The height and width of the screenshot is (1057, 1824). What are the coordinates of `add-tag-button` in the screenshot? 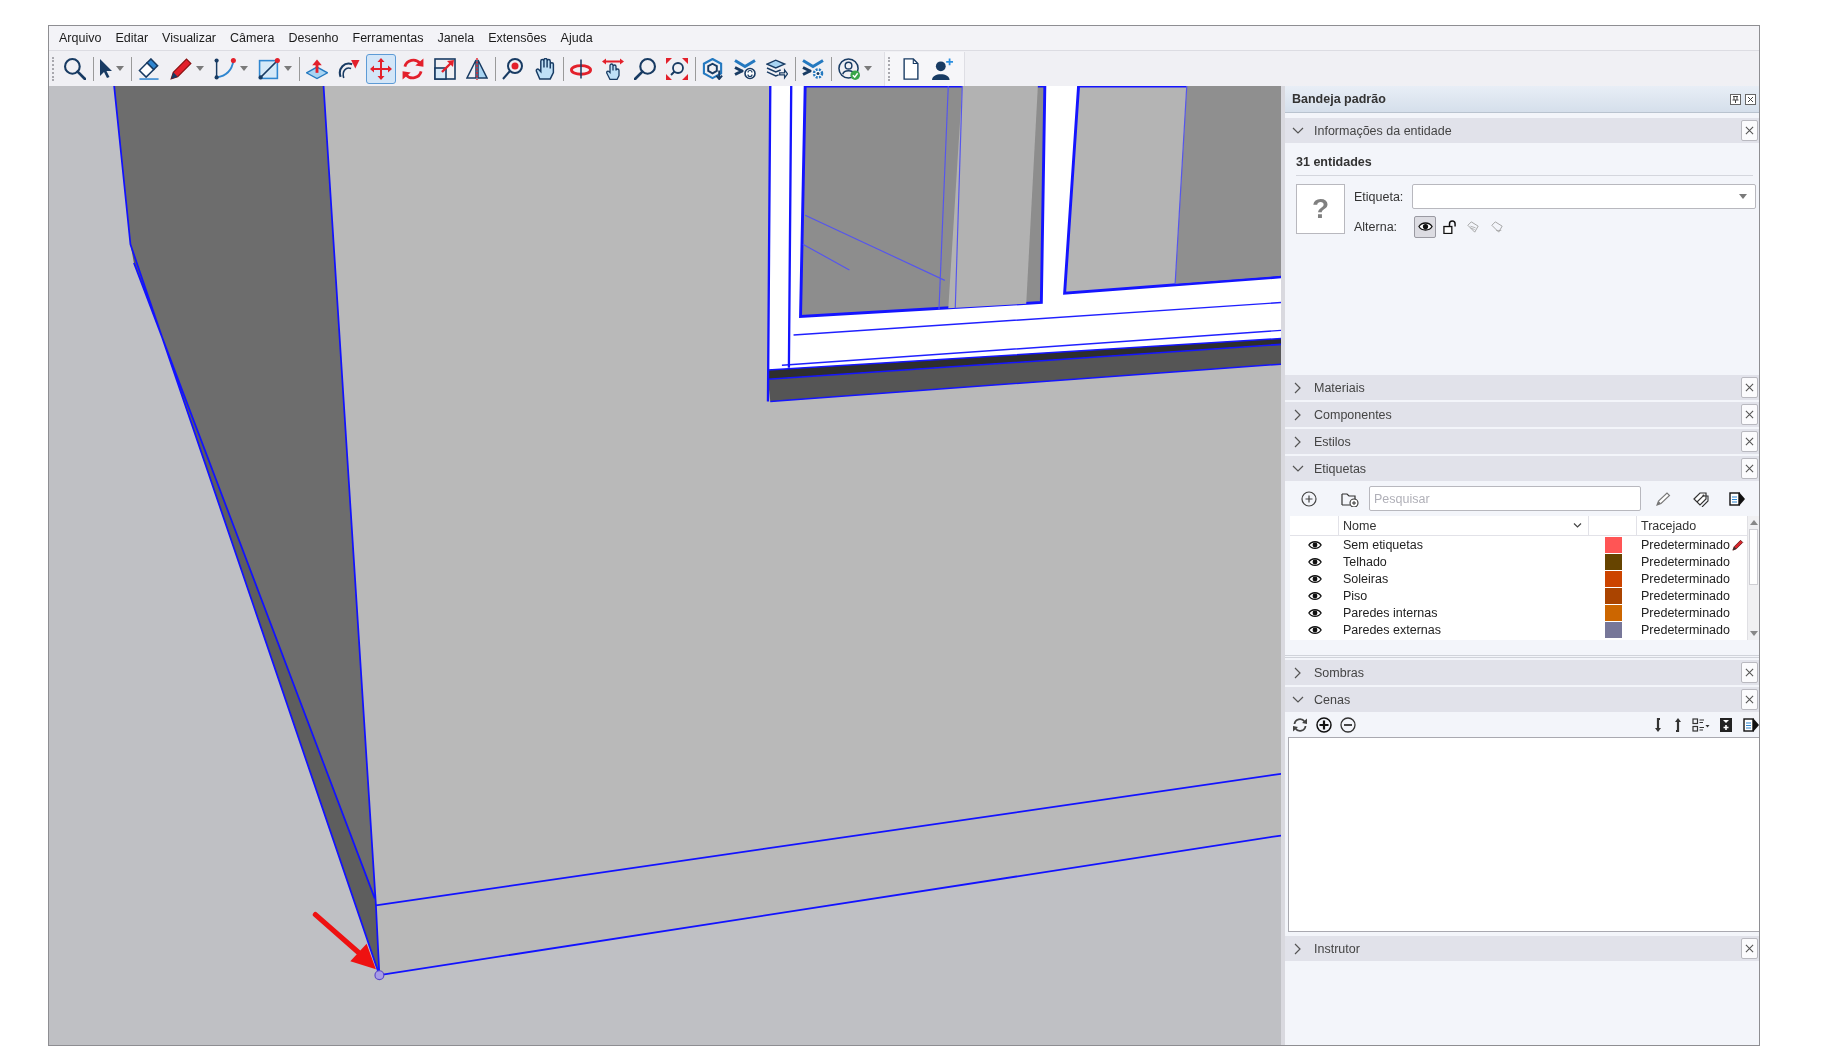 It's located at (1309, 498).